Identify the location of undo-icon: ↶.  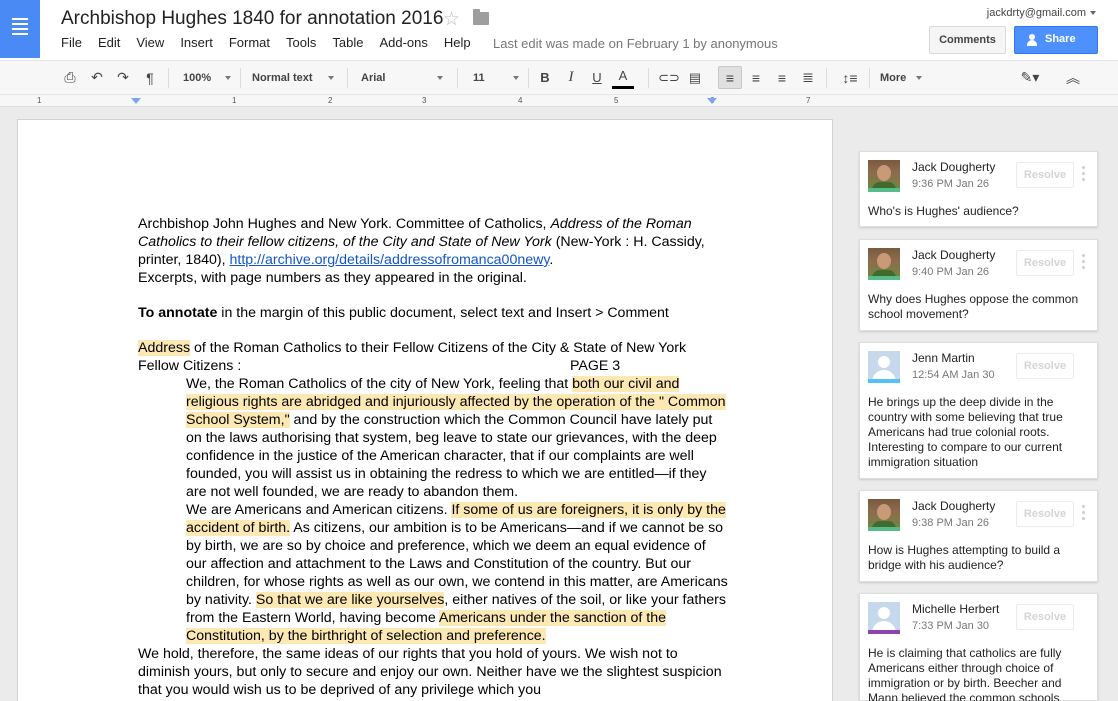
(97, 77).